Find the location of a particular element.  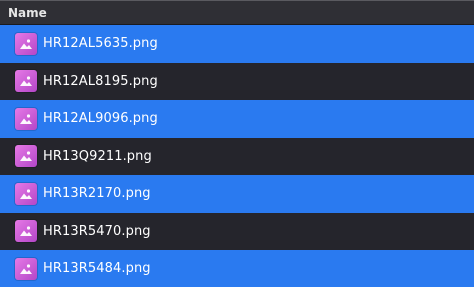

file-row: HR12AL5635.png is located at coordinates (237, 44).